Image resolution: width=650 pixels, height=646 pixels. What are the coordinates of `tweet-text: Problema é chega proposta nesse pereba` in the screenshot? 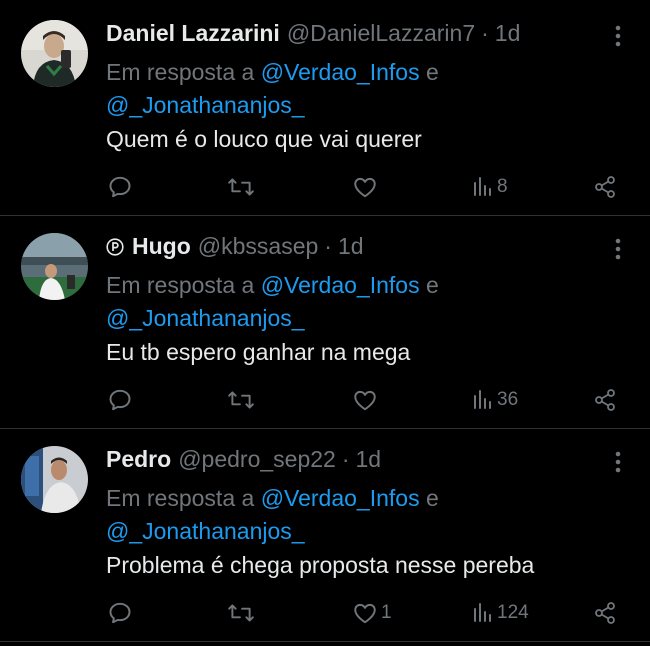 It's located at (320, 565).